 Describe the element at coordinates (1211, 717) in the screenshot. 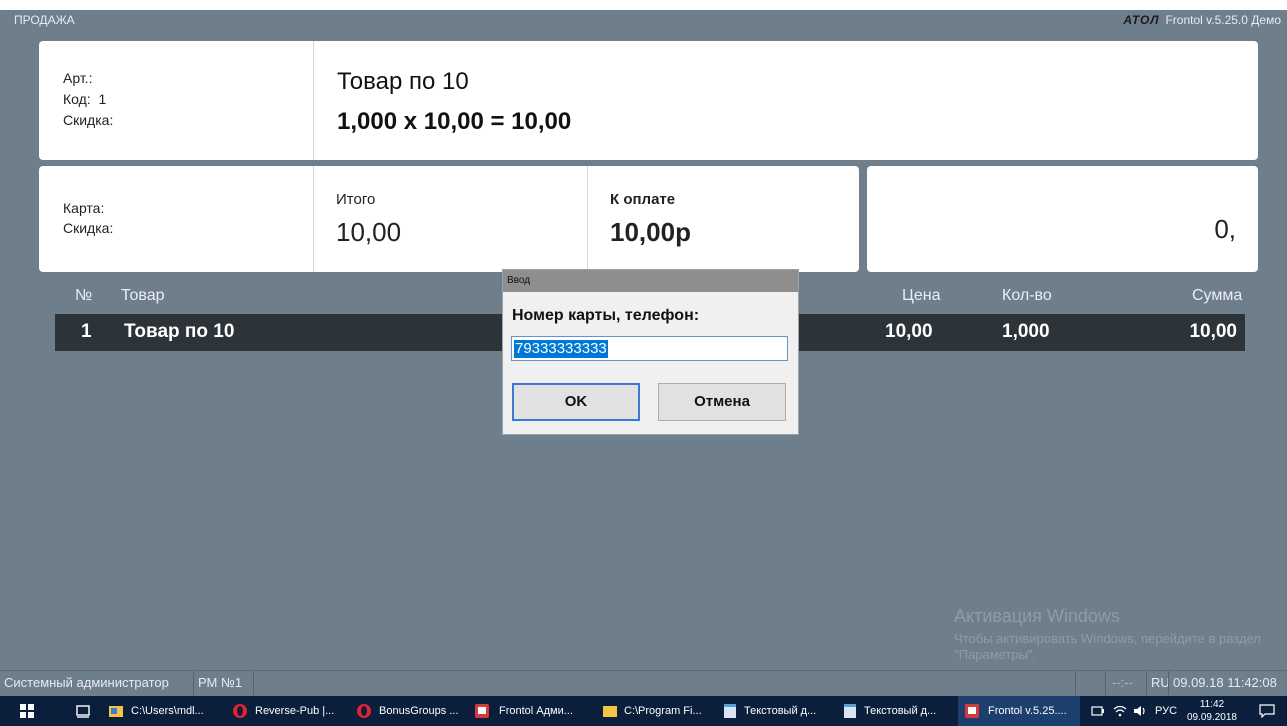

I see `clock-date: 09.09.2018` at that location.